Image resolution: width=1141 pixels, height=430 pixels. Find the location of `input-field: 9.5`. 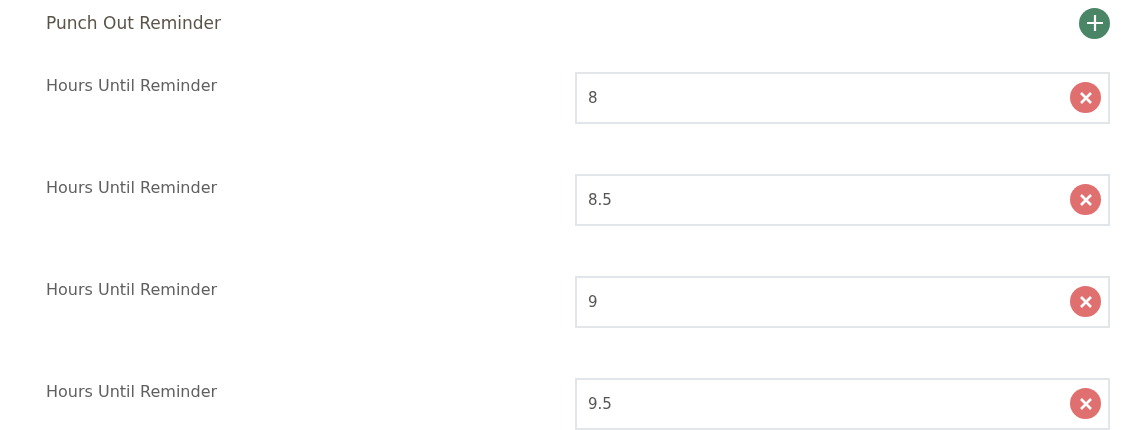

input-field: 9.5 is located at coordinates (842, 404).